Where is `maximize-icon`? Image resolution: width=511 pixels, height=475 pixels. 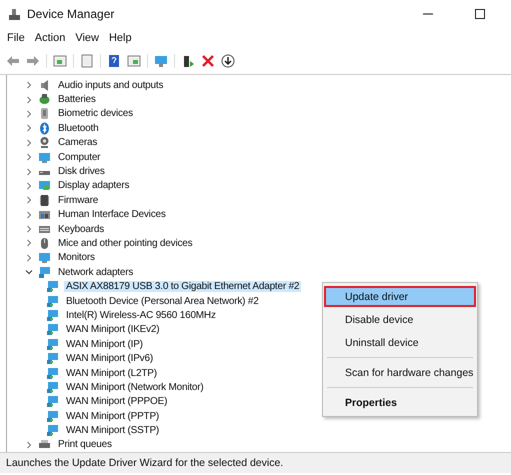
maximize-icon is located at coordinates (480, 14).